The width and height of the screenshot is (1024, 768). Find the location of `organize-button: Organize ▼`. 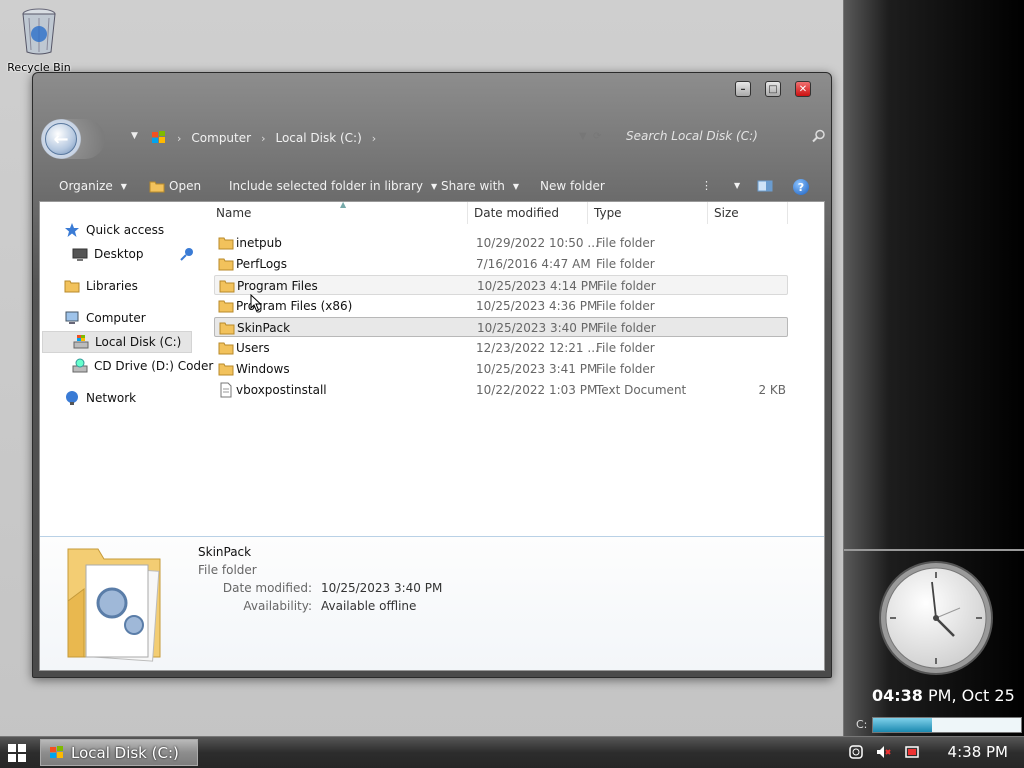

organize-button: Organize ▼ is located at coordinates (93, 186).